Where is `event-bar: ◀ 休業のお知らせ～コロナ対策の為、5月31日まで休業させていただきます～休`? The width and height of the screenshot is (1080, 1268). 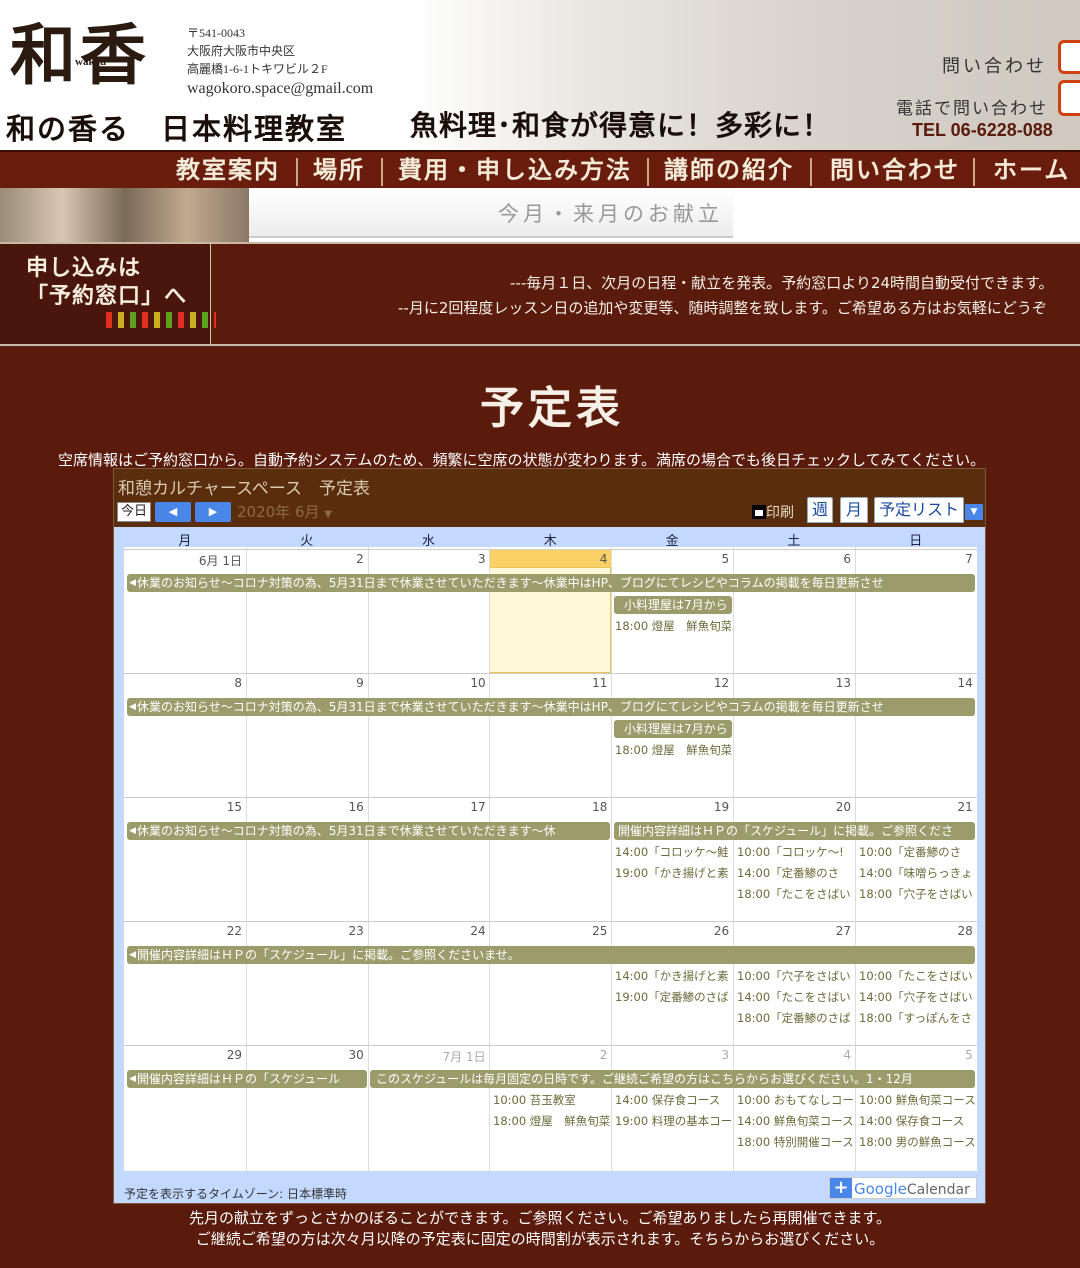
event-bar: ◀ 休業のお知らせ～コロナ対策の為、5月31日まで休業させていただきます～休 is located at coordinates (368, 831).